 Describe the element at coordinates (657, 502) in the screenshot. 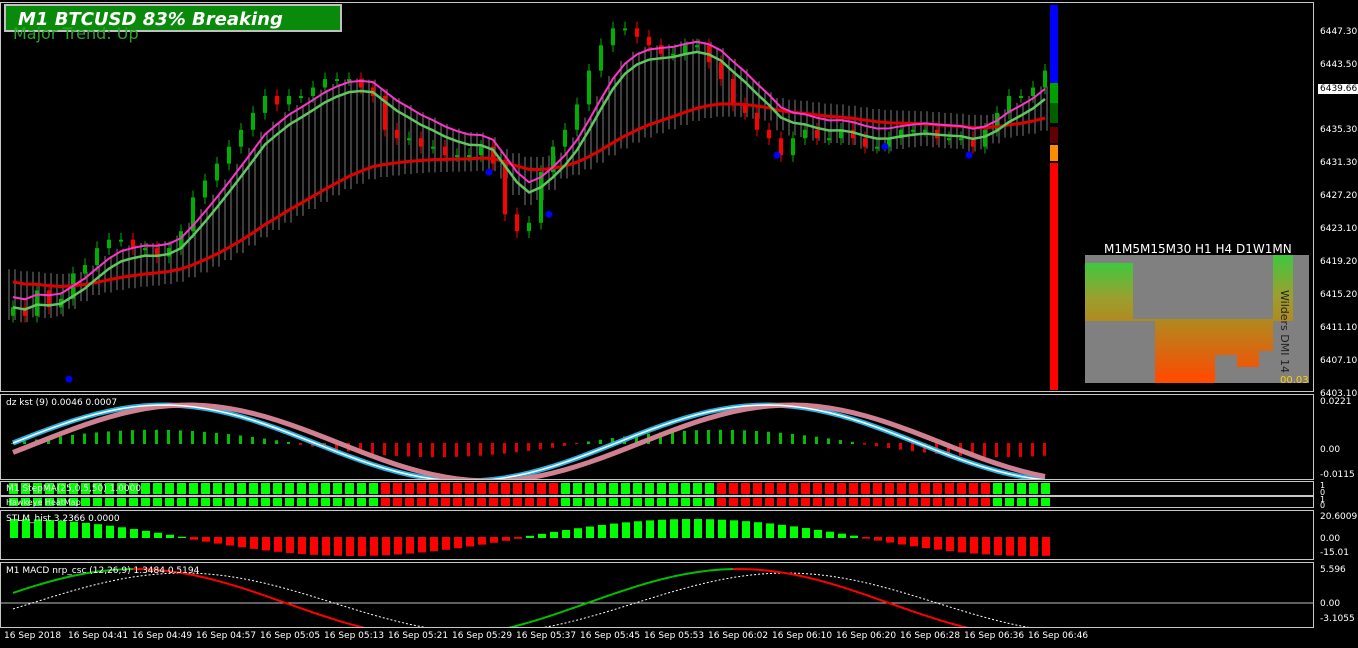

I see `hawkeye-pane` at that location.